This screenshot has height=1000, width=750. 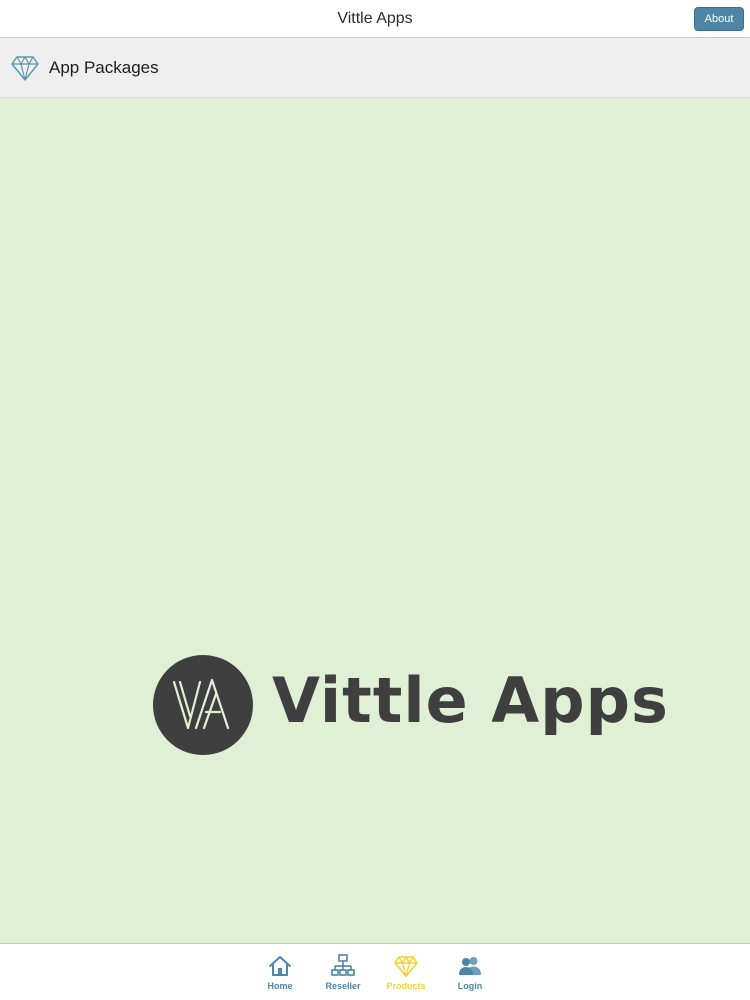 What do you see at coordinates (280, 966) in the screenshot?
I see `home-icon` at bounding box center [280, 966].